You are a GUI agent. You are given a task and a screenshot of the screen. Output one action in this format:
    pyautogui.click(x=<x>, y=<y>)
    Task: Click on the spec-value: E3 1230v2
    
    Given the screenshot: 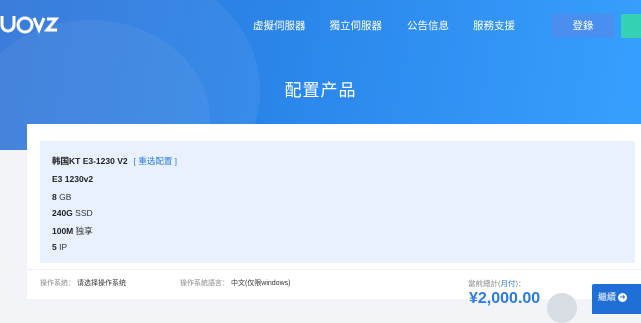 What is the action you would take?
    pyautogui.click(x=73, y=179)
    